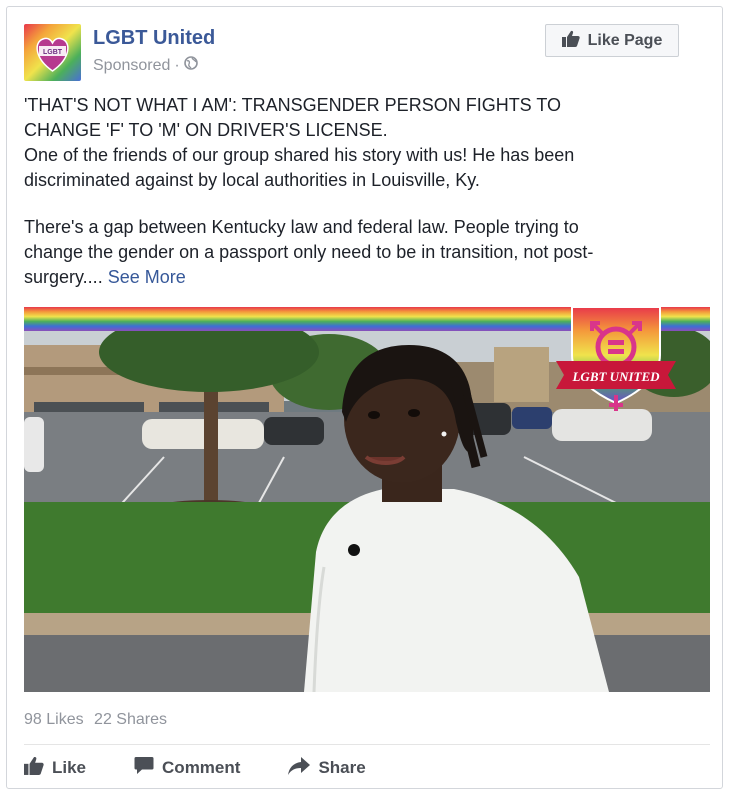  I want to click on like-button-label: Like, so click(69, 767).